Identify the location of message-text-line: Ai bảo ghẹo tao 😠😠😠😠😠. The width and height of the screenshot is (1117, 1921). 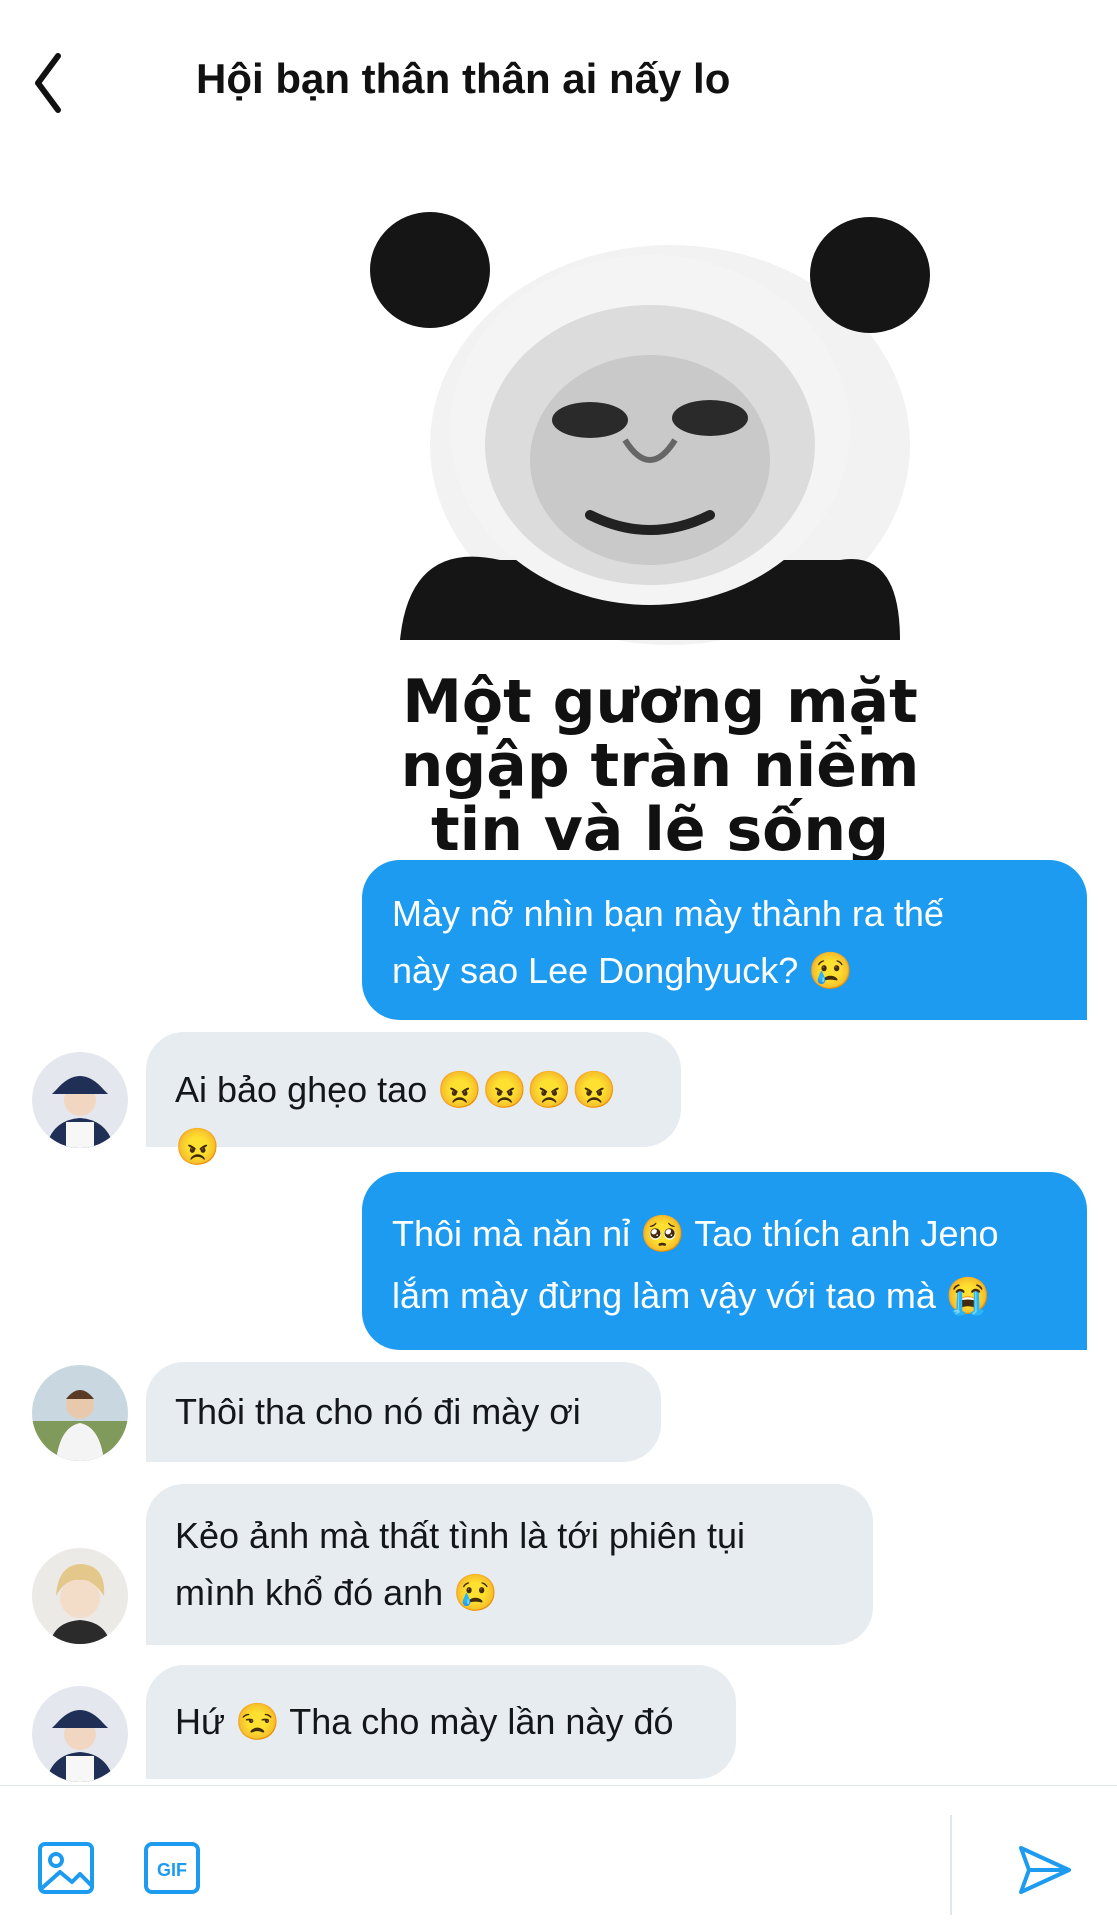
(396, 1118).